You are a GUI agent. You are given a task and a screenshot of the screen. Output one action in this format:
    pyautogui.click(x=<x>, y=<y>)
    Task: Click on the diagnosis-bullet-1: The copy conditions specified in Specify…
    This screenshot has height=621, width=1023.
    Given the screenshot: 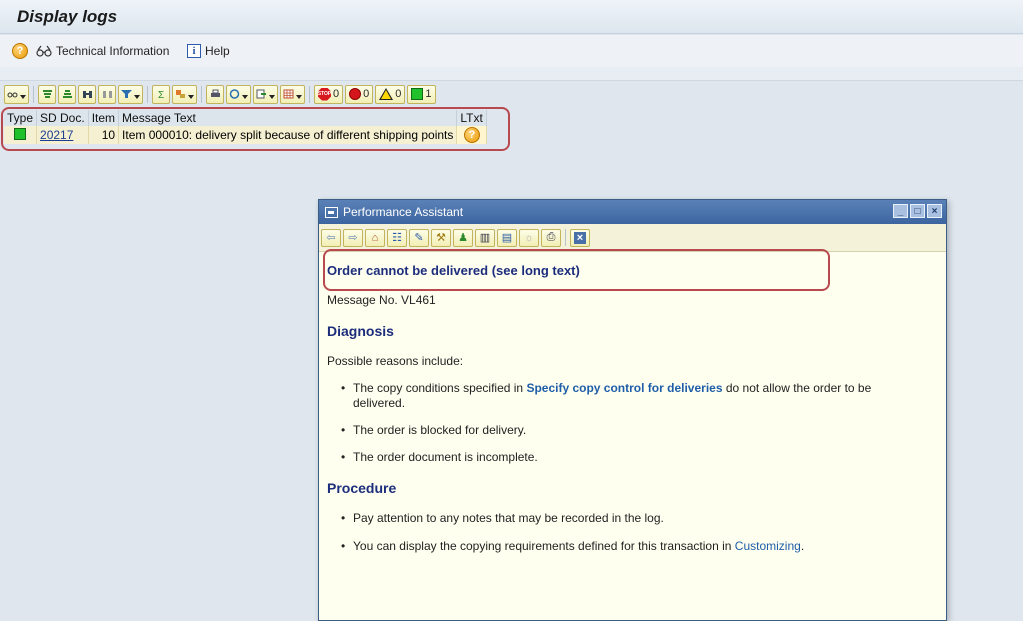 What is the action you would take?
    pyautogui.click(x=627, y=396)
    